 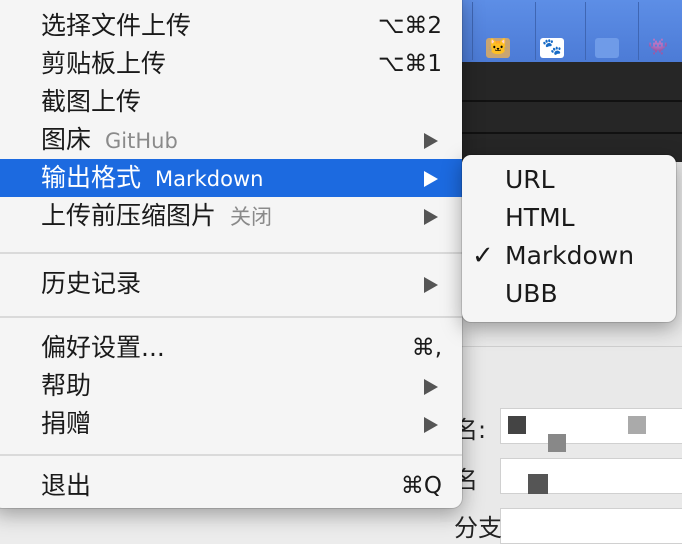 What do you see at coordinates (591, 426) in the screenshot?
I see `name-field` at bounding box center [591, 426].